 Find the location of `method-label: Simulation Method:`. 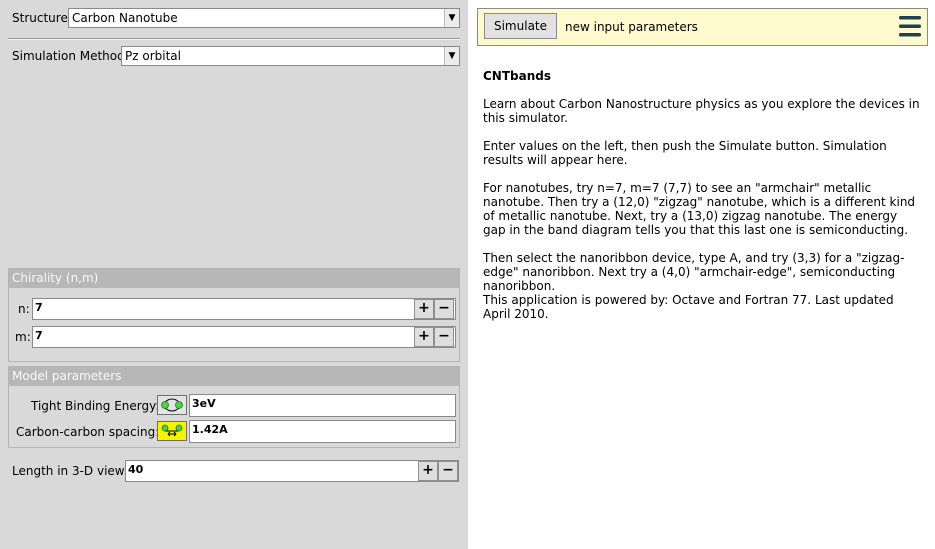

method-label: Simulation Method: is located at coordinates (70, 56).